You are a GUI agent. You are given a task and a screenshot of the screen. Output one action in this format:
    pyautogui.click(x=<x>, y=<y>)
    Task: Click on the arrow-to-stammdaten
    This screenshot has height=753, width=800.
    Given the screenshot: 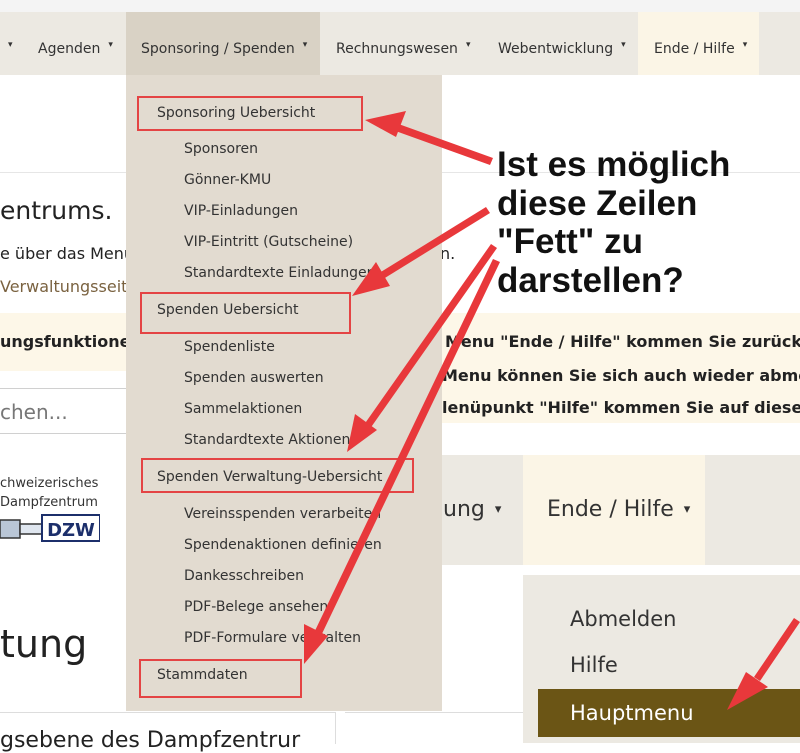 What is the action you would take?
    pyautogui.click(x=402, y=461)
    